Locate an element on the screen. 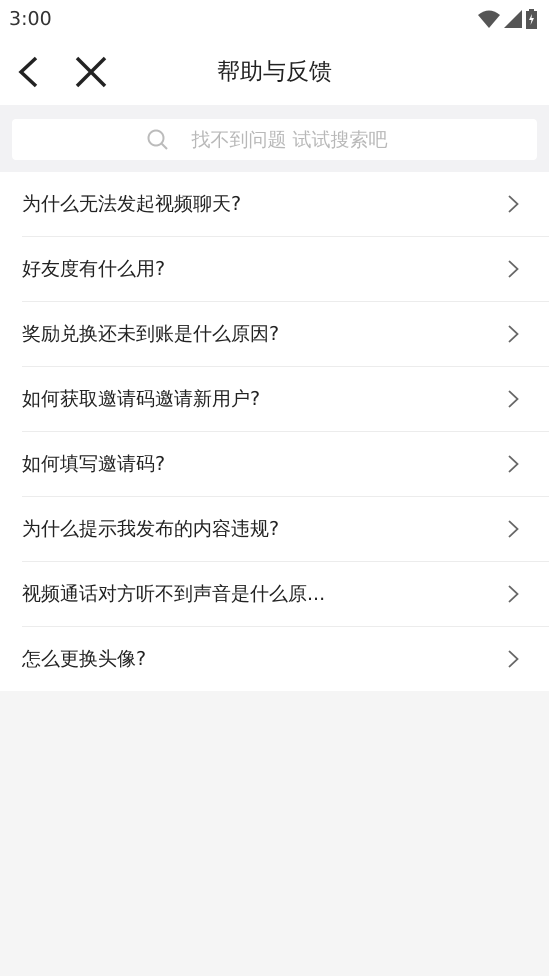 This screenshot has width=549, height=976. question-item: 如何填写邀请码? is located at coordinates (285, 464).